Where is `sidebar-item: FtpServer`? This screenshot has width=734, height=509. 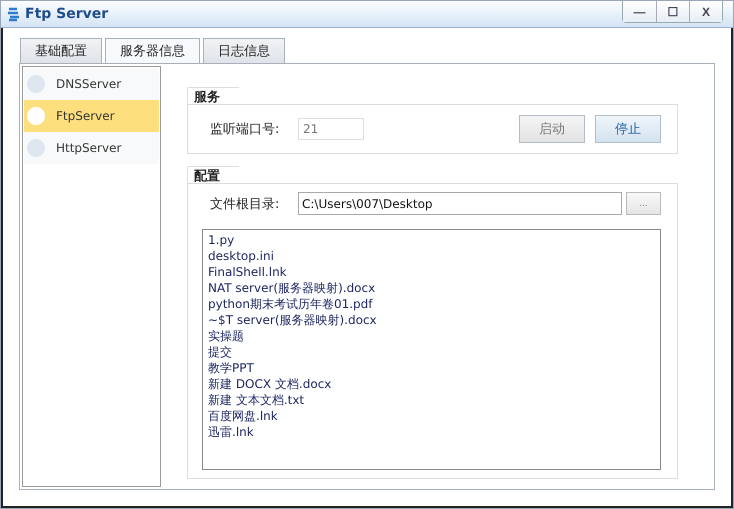 sidebar-item: FtpServer is located at coordinates (91, 116).